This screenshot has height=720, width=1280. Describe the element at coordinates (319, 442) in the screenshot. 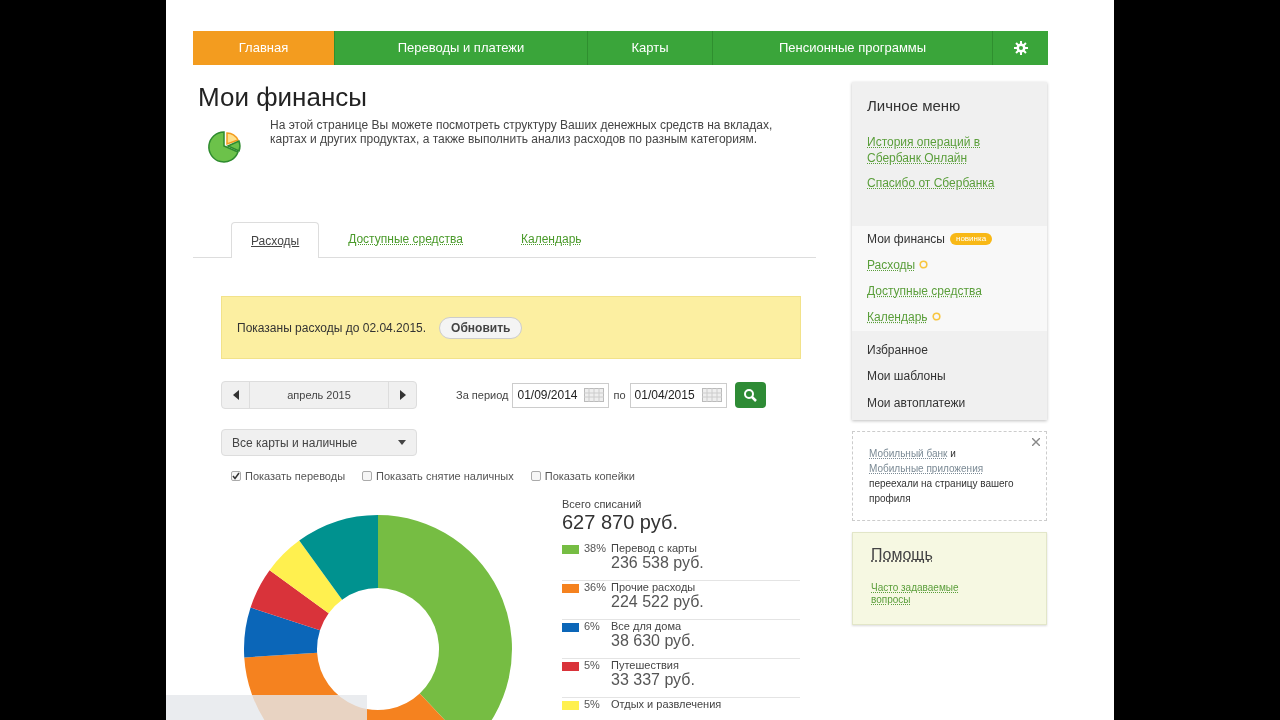

I see `account-dropdown: Все карты и наличные` at that location.